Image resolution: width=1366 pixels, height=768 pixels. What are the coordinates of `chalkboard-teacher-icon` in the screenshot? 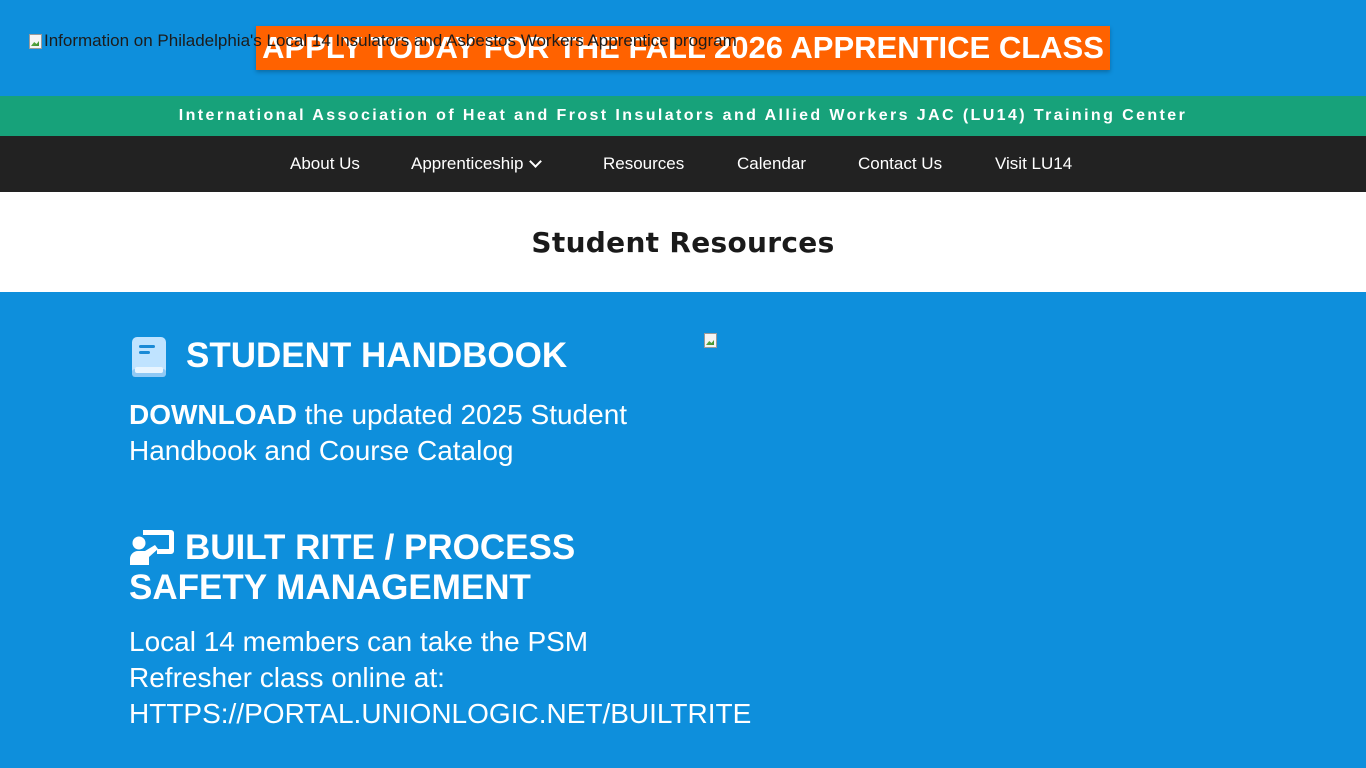 It's located at (152, 547).